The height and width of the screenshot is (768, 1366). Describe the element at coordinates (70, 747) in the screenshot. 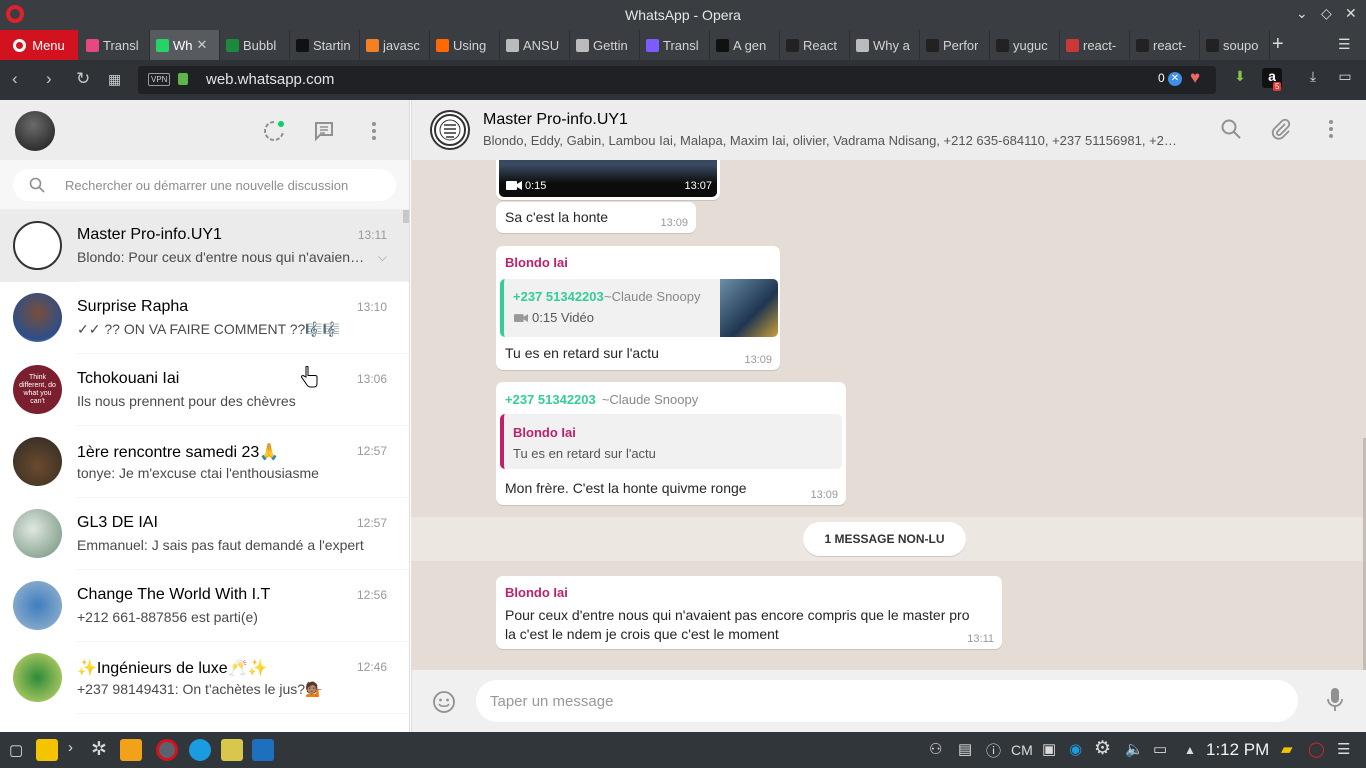

I see `expand-arrow-icon: ›` at that location.